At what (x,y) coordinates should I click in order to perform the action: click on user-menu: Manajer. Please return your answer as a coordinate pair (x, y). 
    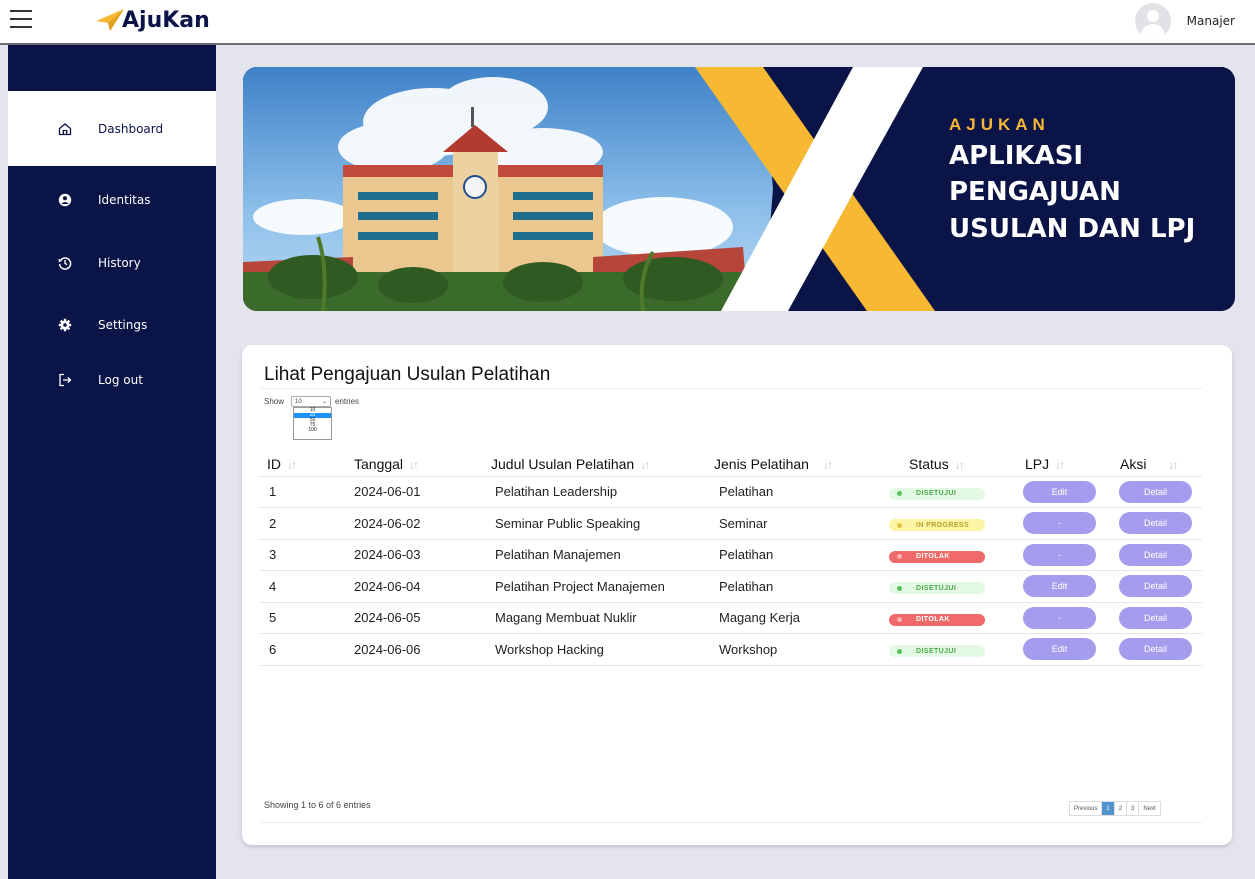
    Looking at the image, I should click on (1184, 21).